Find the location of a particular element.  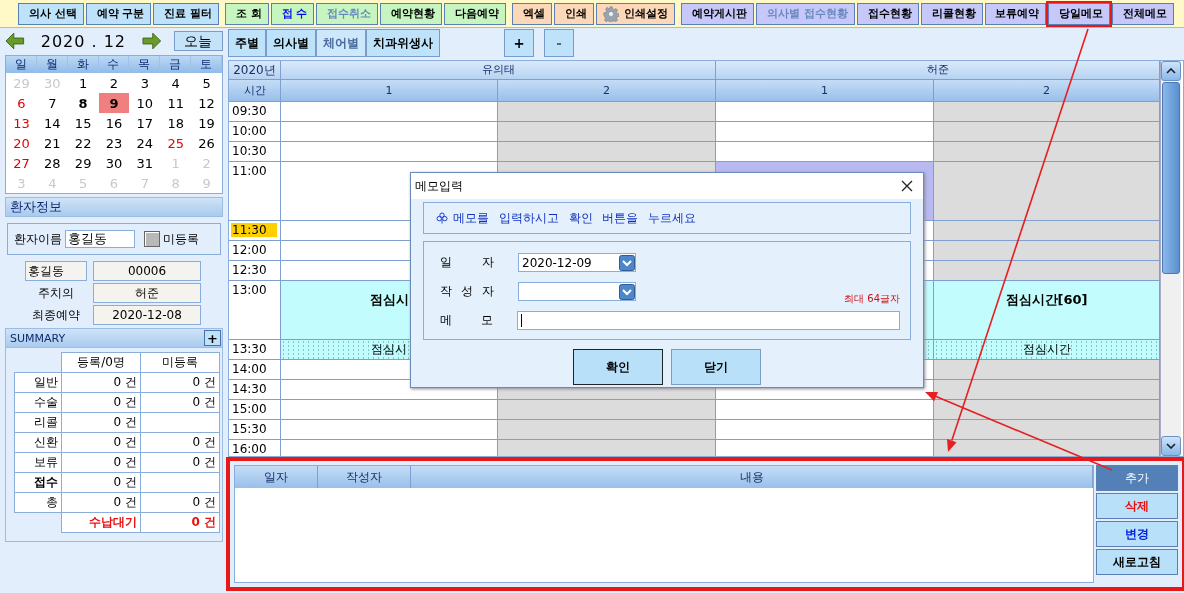

time-label: 14:30 is located at coordinates (249, 389).